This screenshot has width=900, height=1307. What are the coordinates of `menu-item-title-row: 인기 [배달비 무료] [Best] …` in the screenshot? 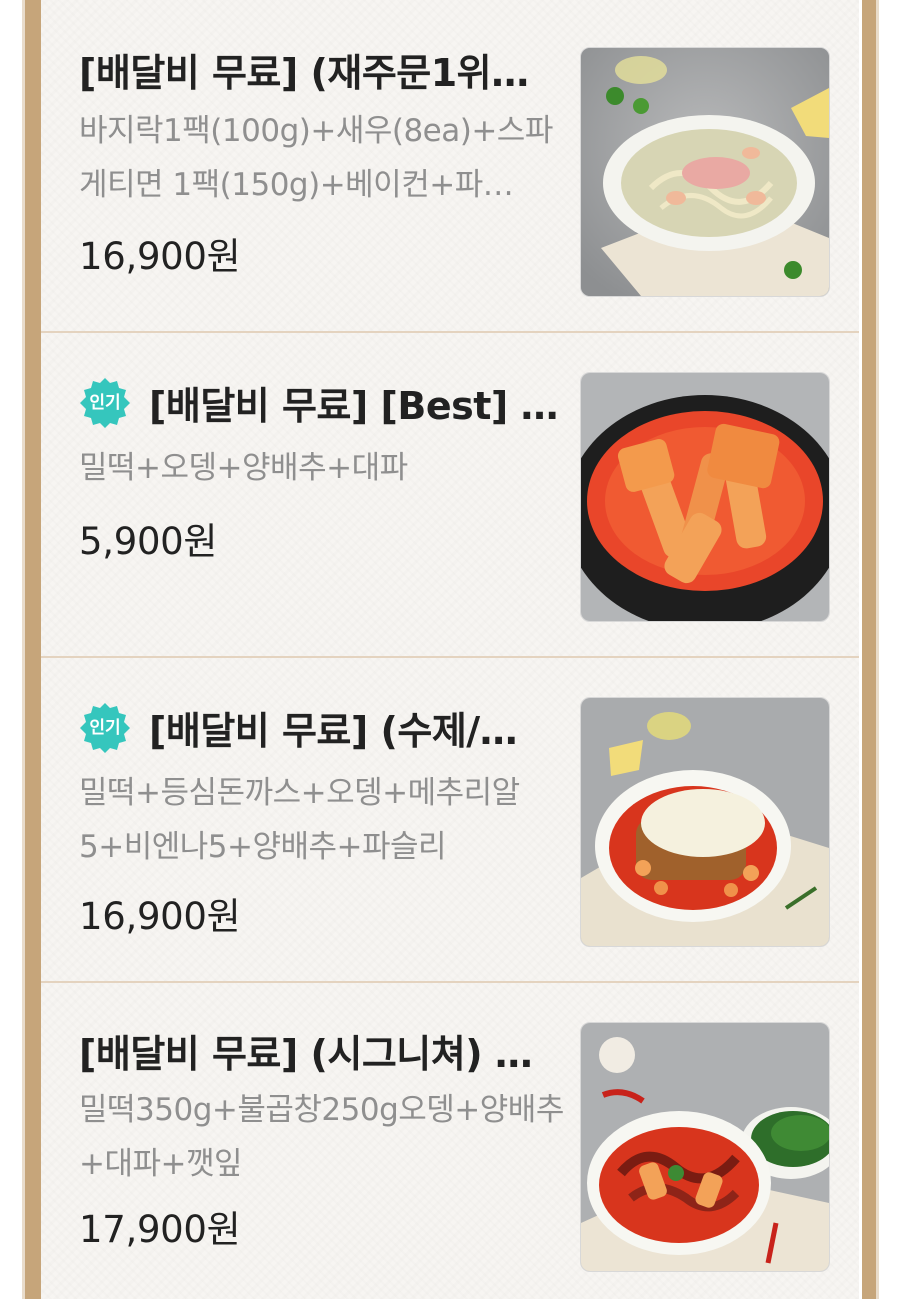 It's located at (318, 402).